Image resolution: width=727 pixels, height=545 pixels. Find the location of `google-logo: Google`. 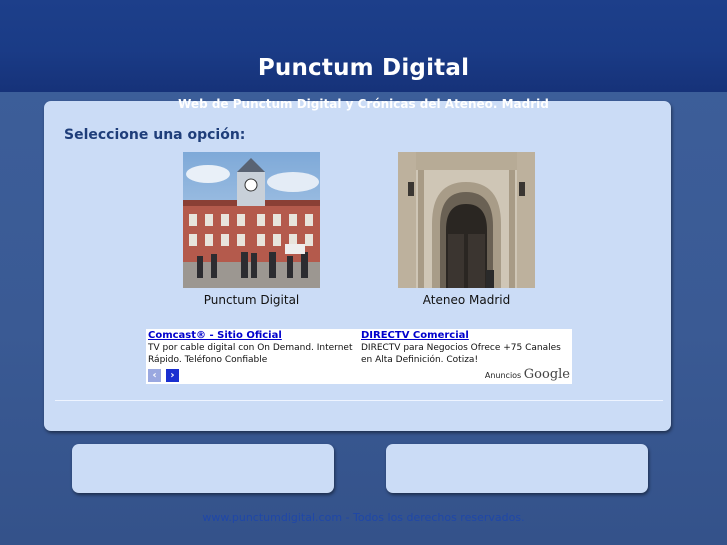

google-logo: Google is located at coordinates (546, 374).